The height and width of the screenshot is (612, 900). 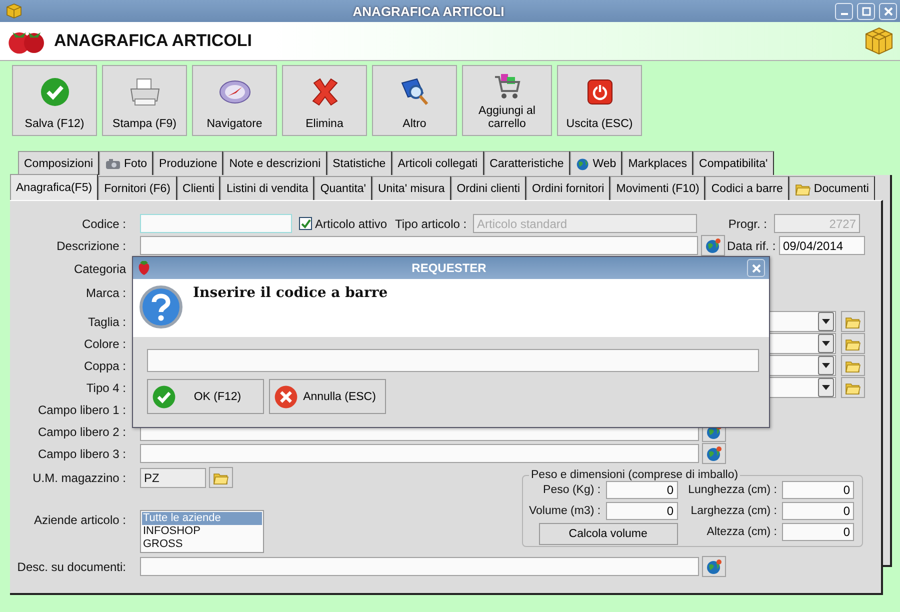 I want to click on toolbar-button: Salva (F12), so click(x=54, y=100).